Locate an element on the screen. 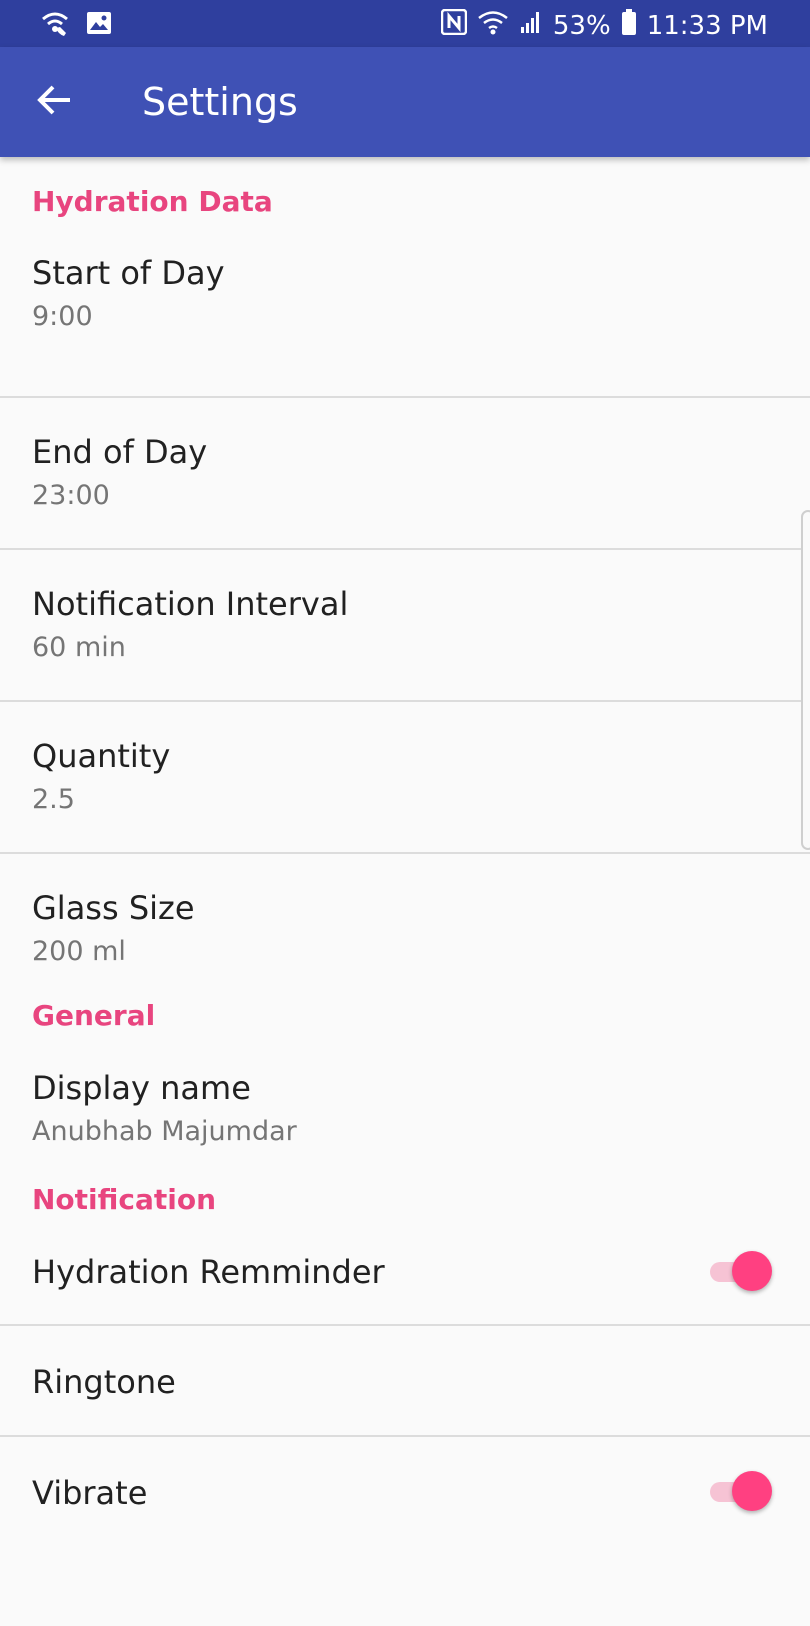 The height and width of the screenshot is (1626, 810). status-right-icons: 53% 11:33 PM is located at coordinates (604, 25).